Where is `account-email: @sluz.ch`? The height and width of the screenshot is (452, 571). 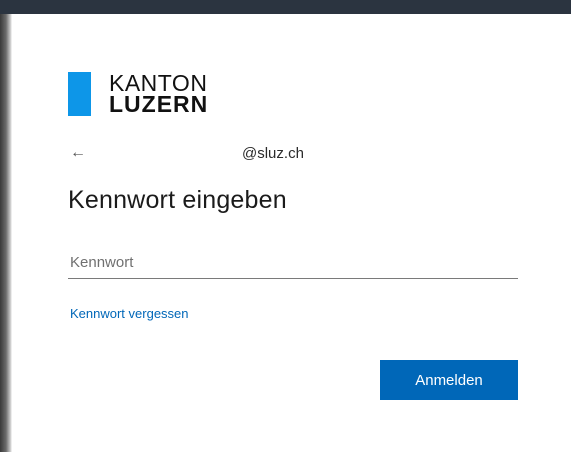 account-email: @sluz.ch is located at coordinates (273, 153).